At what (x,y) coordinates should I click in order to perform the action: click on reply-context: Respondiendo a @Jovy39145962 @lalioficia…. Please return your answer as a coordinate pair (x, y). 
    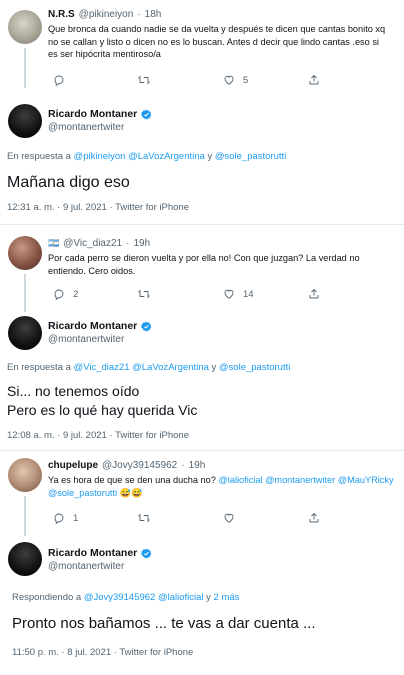
    Looking at the image, I should click on (125, 597).